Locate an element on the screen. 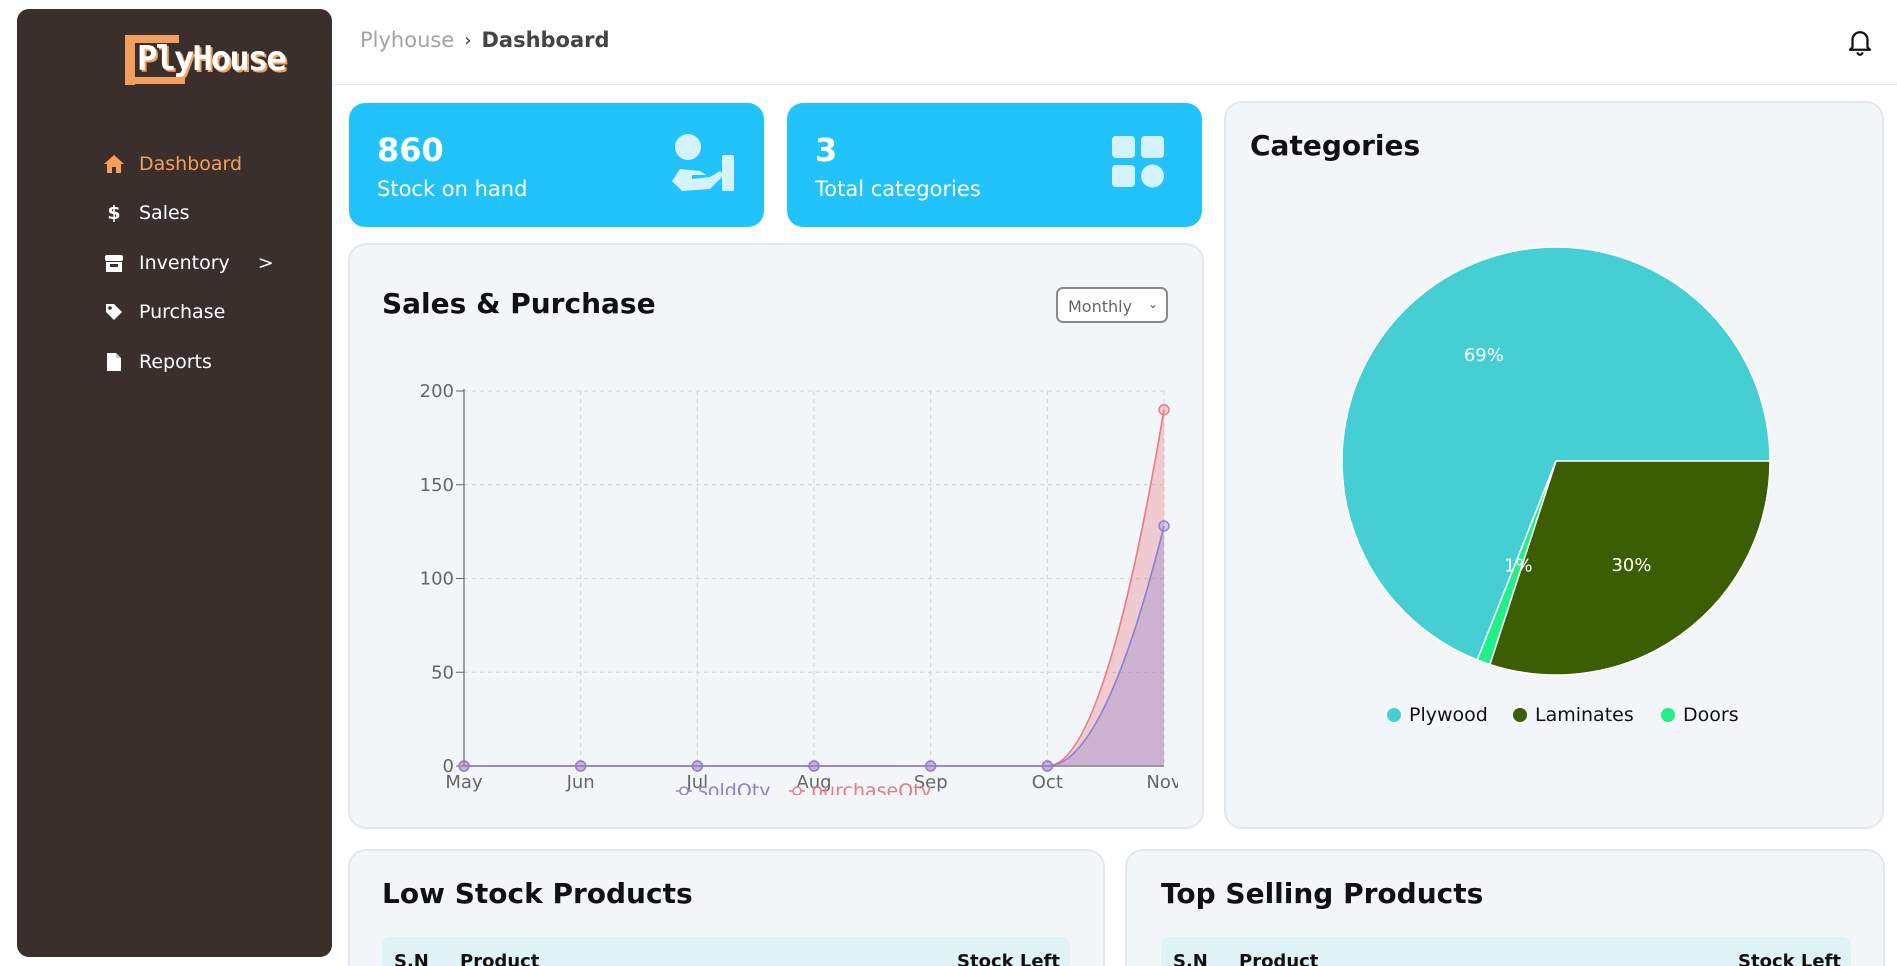 Image resolution: width=1897 pixels, height=966 pixels. sidebar-item-reports: Reports is located at coordinates (208, 362).